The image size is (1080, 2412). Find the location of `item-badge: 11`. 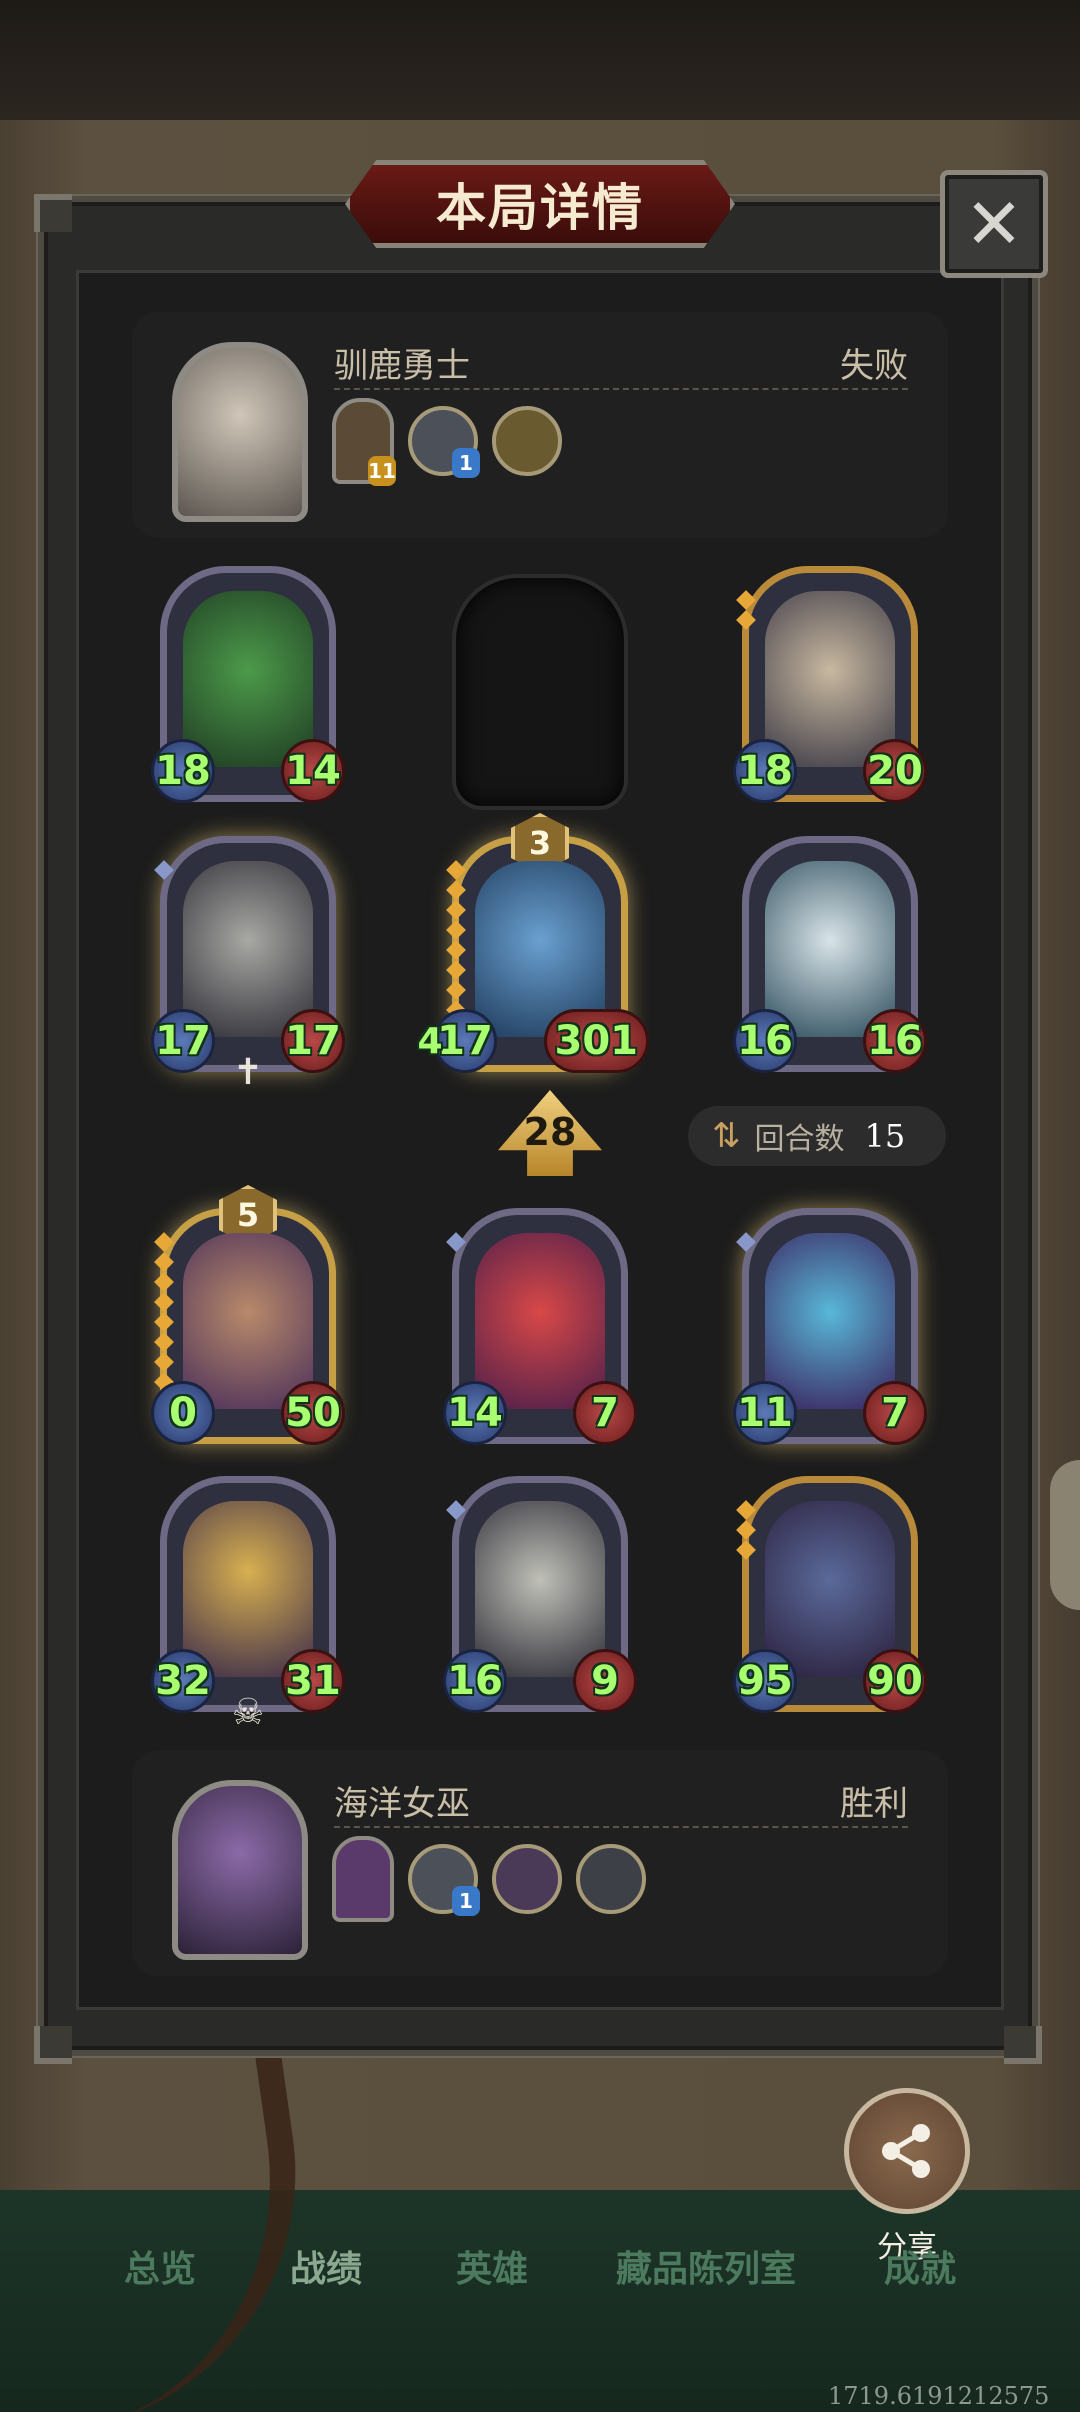

item-badge: 11 is located at coordinates (382, 471).